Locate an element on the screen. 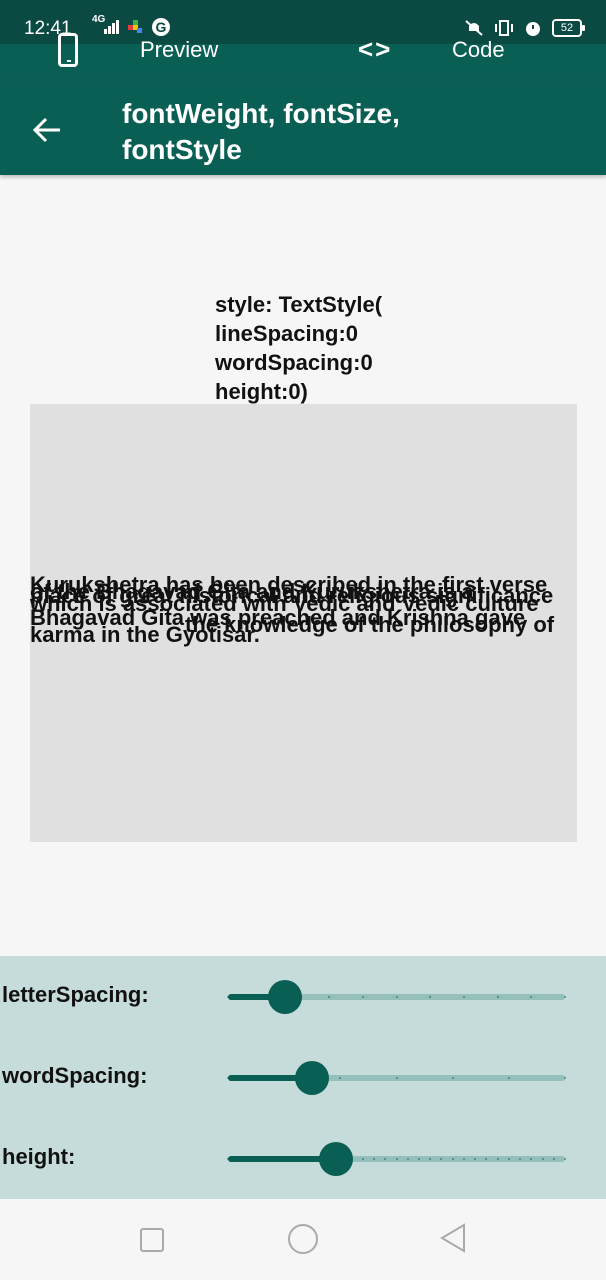 This screenshot has height=1280, width=606. caption-line: style: TextStyle( is located at coordinates (299, 304).